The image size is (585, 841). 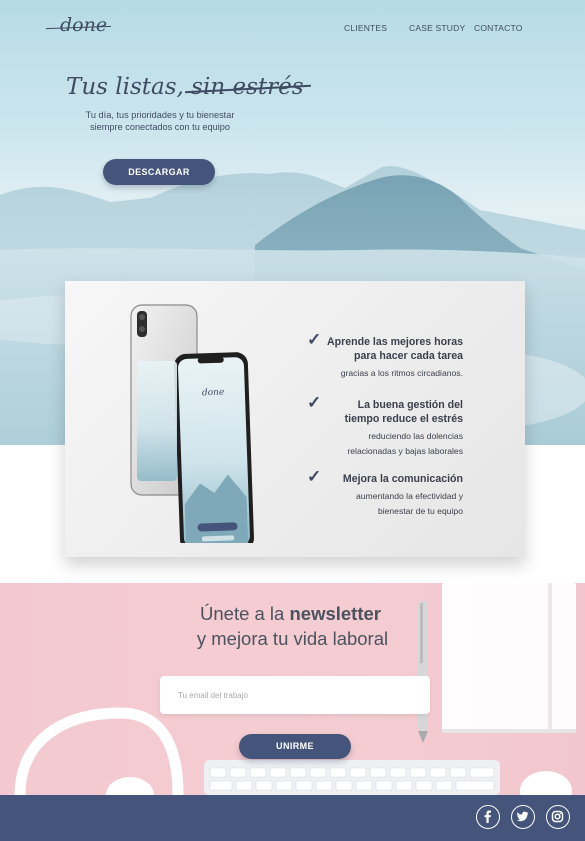 I want to click on nav-case-study: CASE STUDY, so click(x=437, y=28).